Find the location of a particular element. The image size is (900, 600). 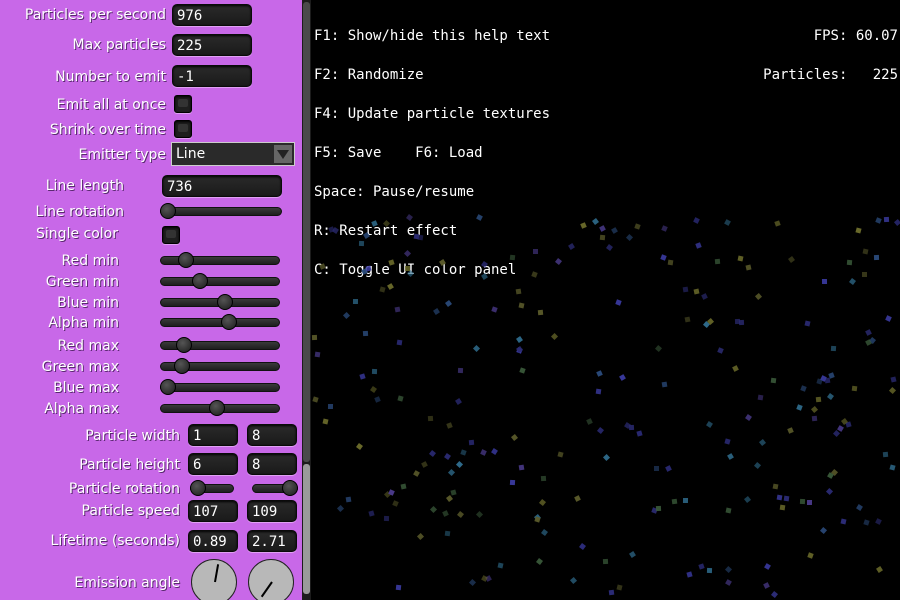

emission-angle-max-dial is located at coordinates (271, 579).